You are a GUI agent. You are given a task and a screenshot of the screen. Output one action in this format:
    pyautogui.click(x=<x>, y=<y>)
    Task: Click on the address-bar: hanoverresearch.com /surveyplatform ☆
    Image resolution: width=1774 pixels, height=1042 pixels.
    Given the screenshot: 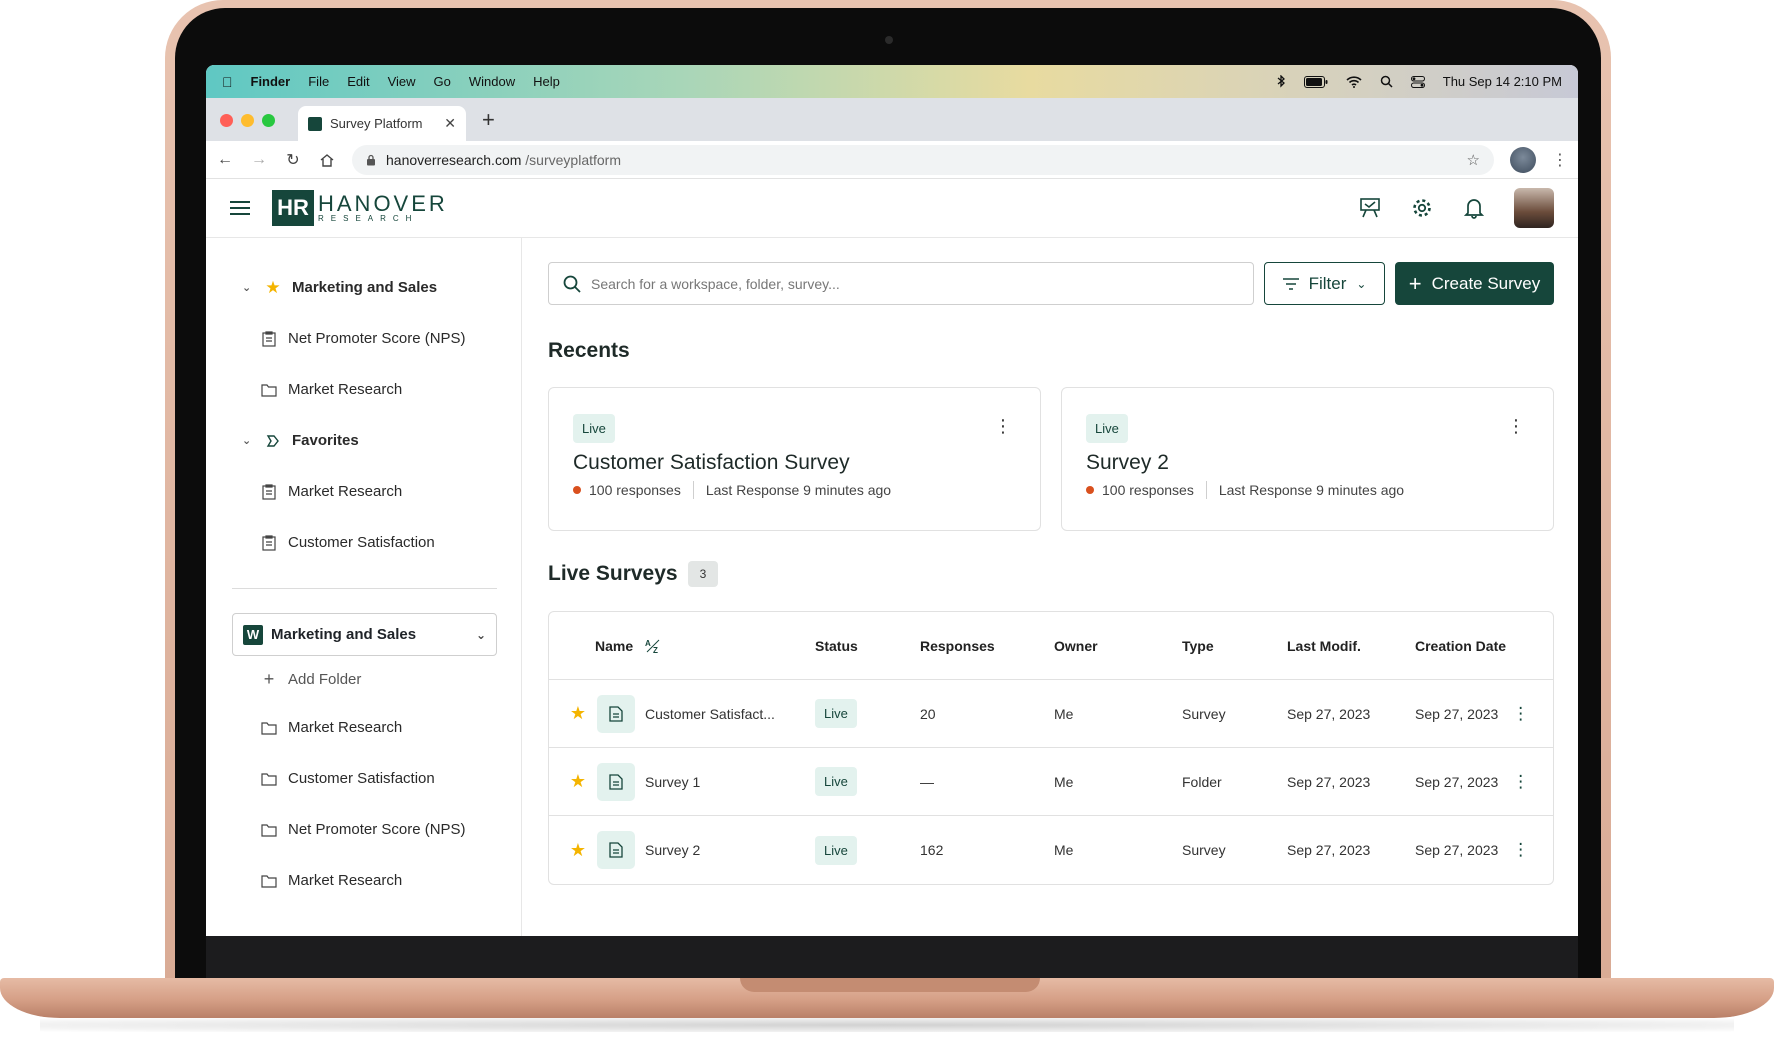 What is the action you would take?
    pyautogui.click(x=923, y=159)
    